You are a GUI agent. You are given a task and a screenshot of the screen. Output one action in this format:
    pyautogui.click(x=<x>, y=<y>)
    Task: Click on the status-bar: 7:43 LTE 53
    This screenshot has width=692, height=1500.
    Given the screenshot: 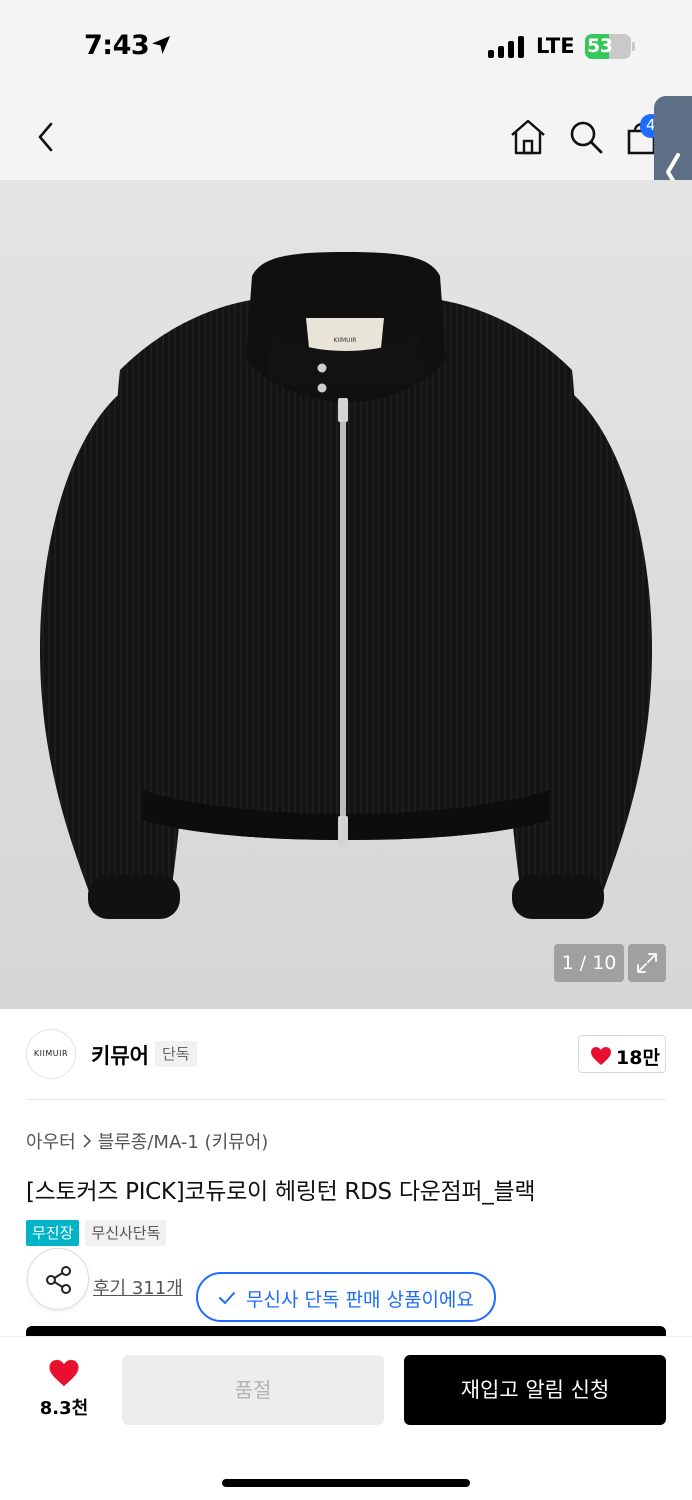 What is the action you would take?
    pyautogui.click(x=346, y=48)
    